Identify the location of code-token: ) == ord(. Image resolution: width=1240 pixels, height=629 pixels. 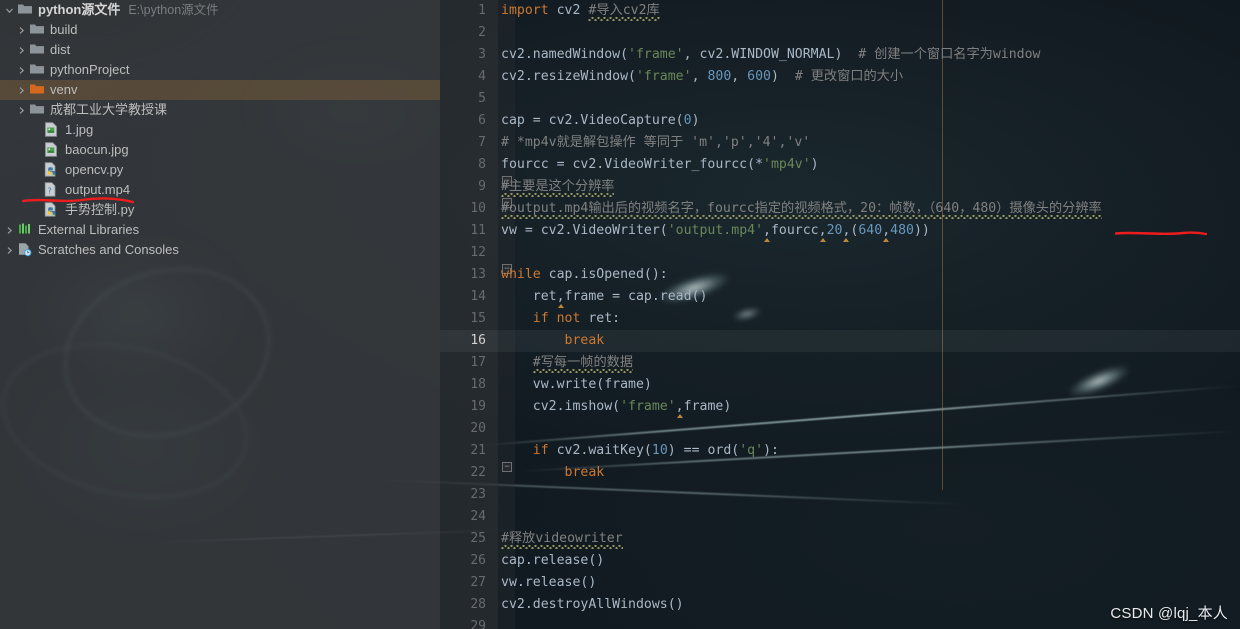
(703, 450).